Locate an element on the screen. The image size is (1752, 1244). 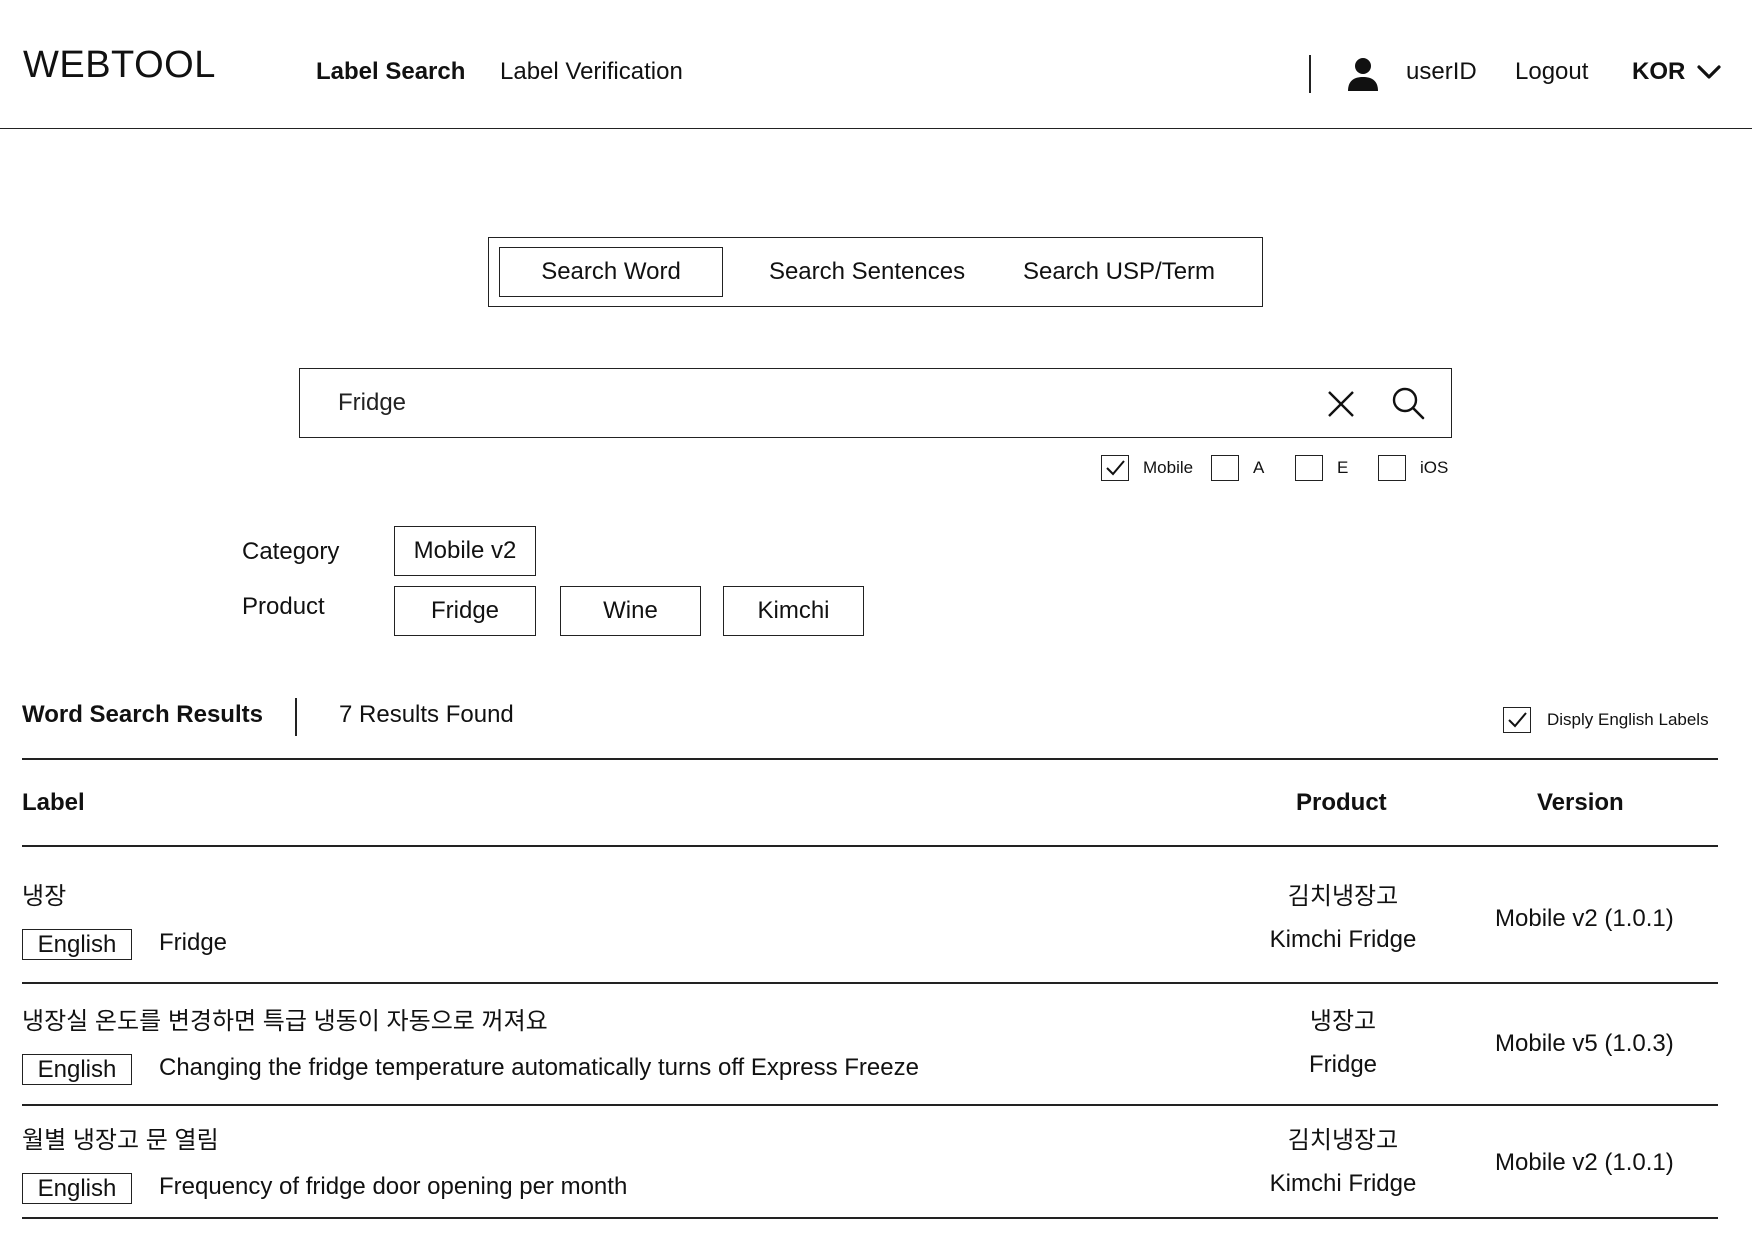
user-icon is located at coordinates (1363, 74).